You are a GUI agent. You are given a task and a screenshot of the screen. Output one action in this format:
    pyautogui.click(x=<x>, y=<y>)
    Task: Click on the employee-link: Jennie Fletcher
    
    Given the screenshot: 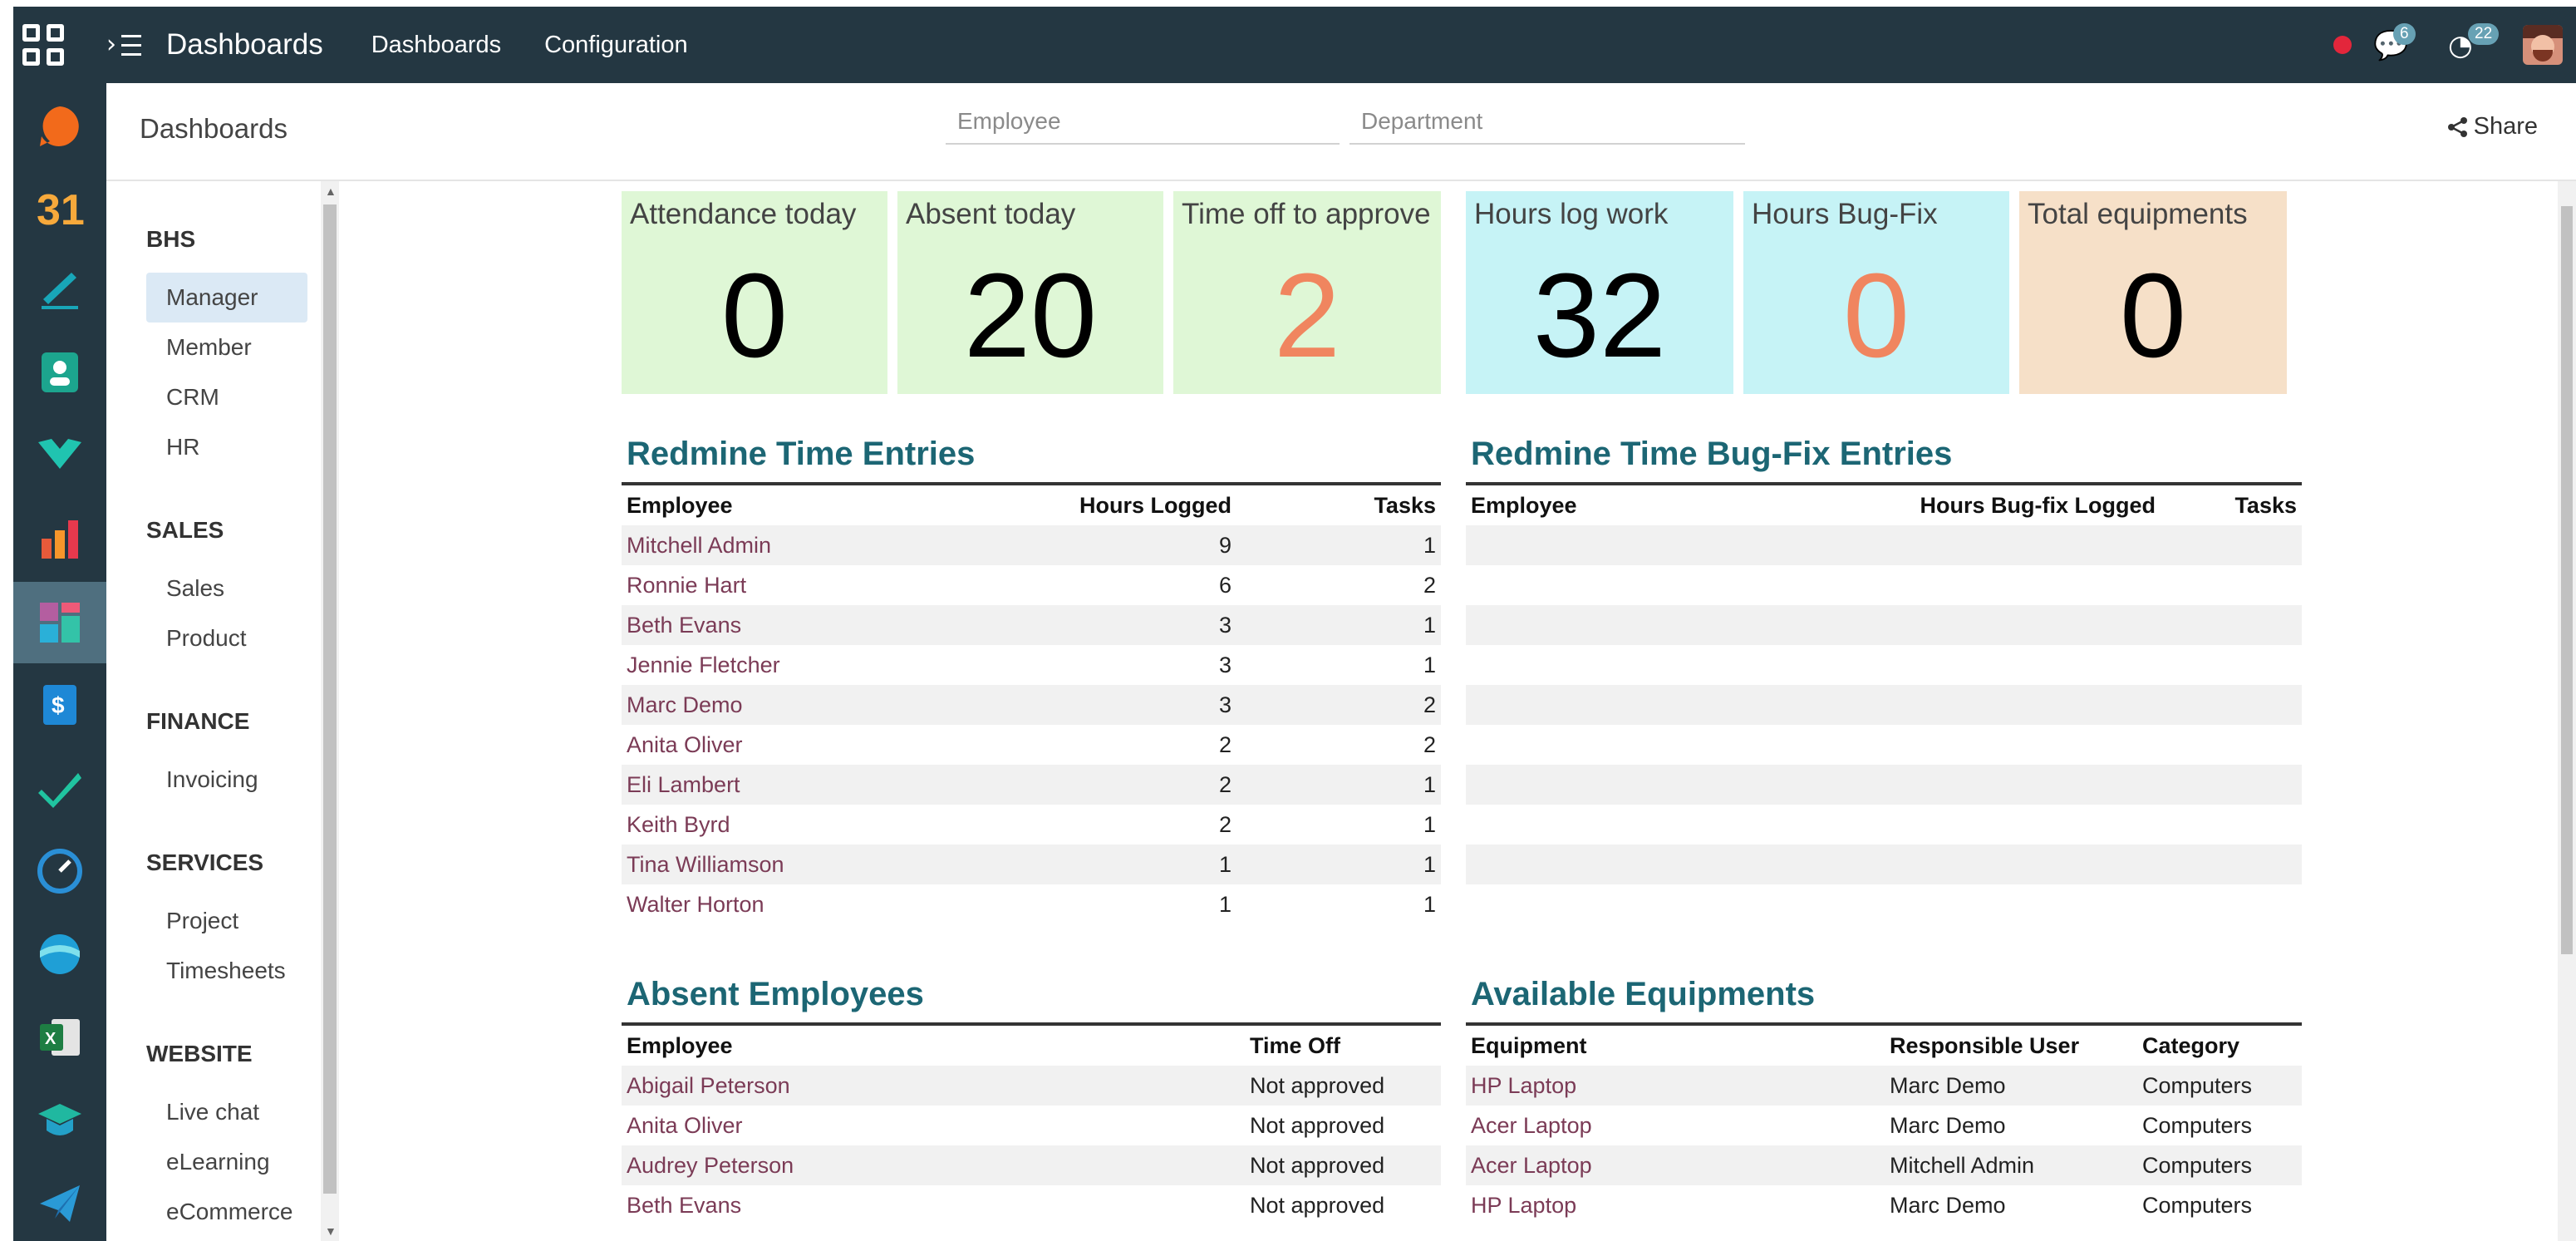 What is the action you would take?
    pyautogui.click(x=829, y=665)
    